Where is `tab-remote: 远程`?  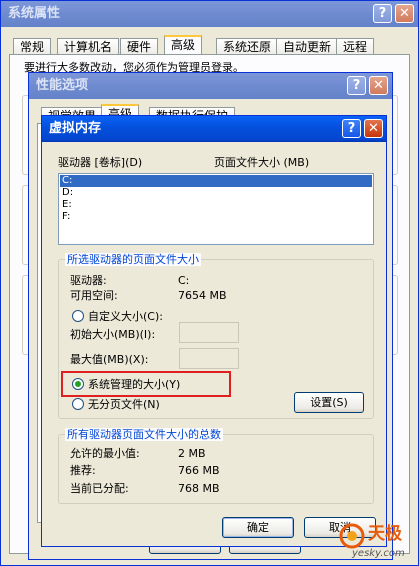 tab-remote: 远程 is located at coordinates (355, 46).